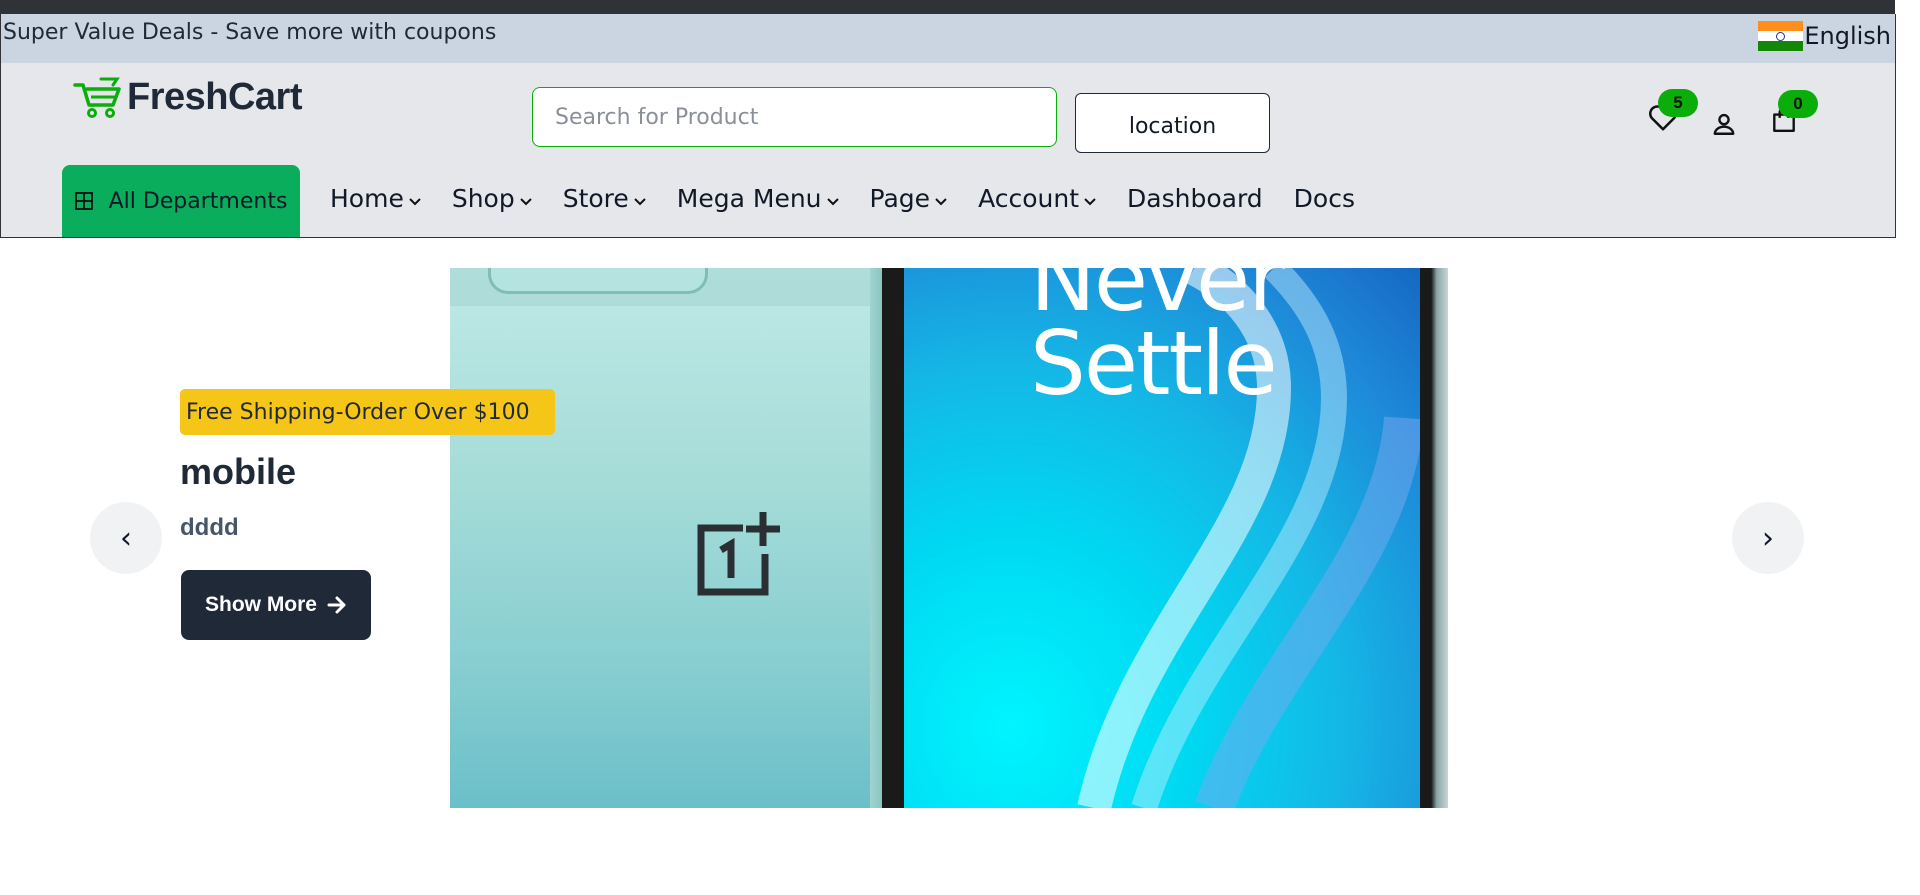  Describe the element at coordinates (900, 198) in the screenshot. I see `nav-label: Page` at that location.